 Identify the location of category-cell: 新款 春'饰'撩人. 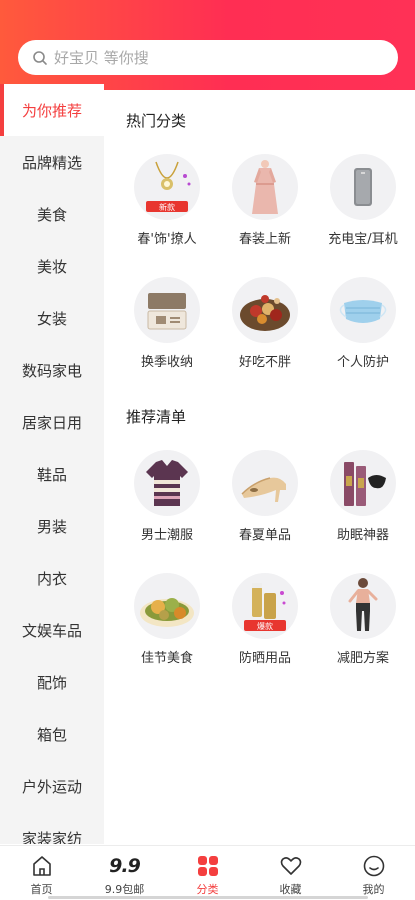
(167, 215).